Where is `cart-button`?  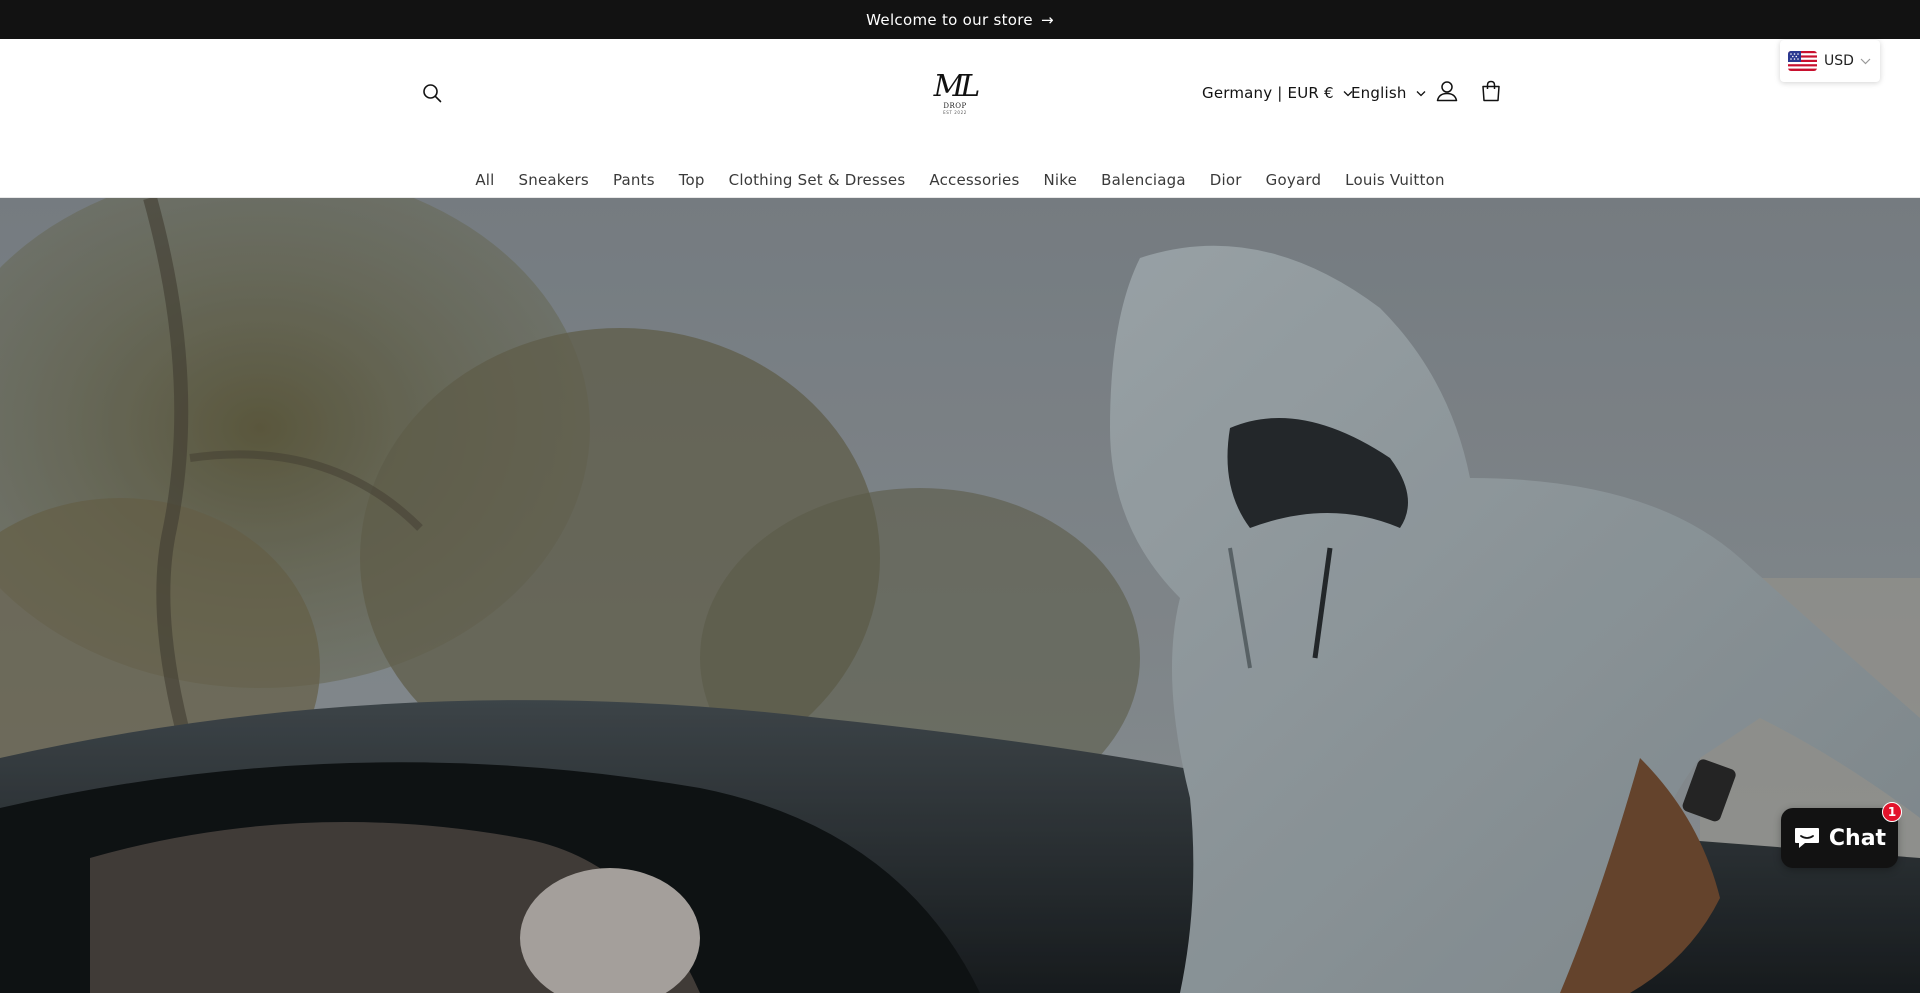
cart-button is located at coordinates (1491, 91).